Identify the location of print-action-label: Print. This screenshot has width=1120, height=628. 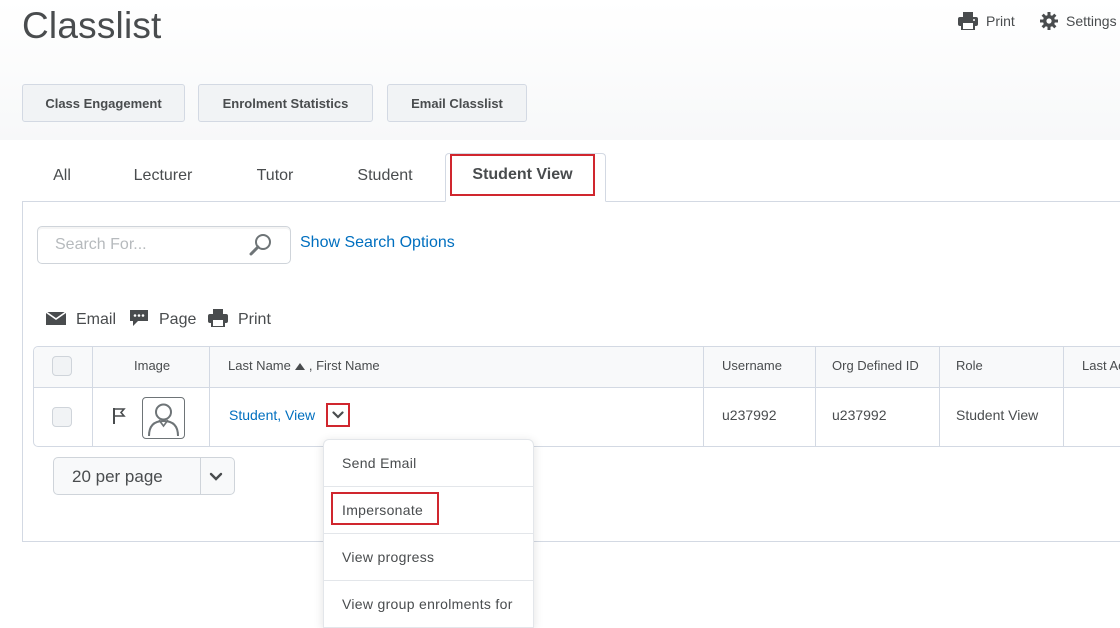
(254, 319).